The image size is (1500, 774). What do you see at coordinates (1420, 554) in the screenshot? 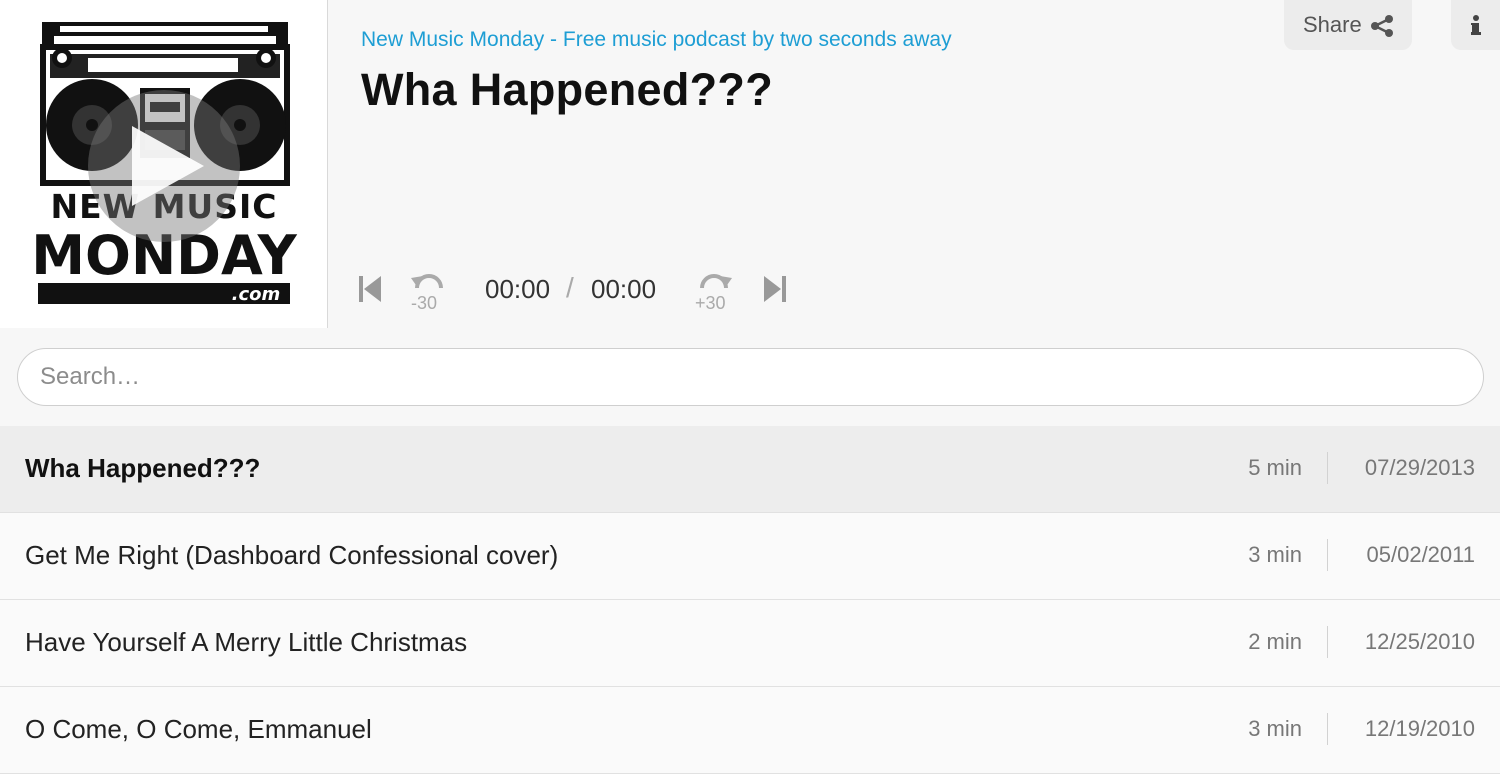
I see `episode-row-date: 05/02/2011` at bounding box center [1420, 554].